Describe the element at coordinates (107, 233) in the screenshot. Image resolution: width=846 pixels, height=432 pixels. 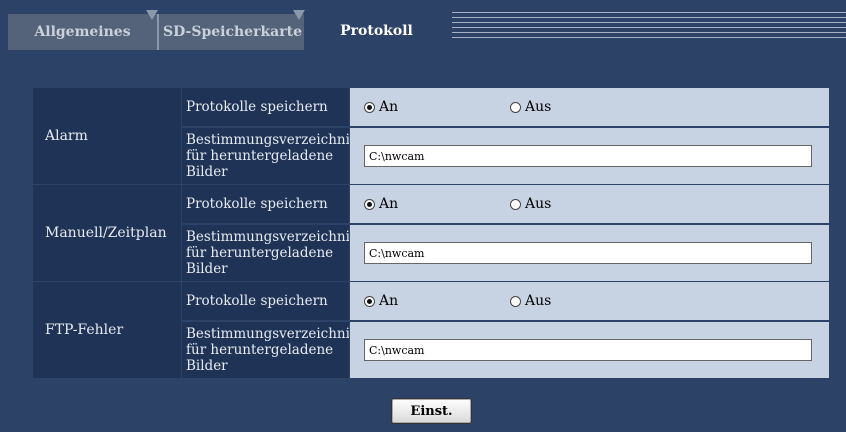
I see `group-title: Manuell/Zeitplan` at that location.